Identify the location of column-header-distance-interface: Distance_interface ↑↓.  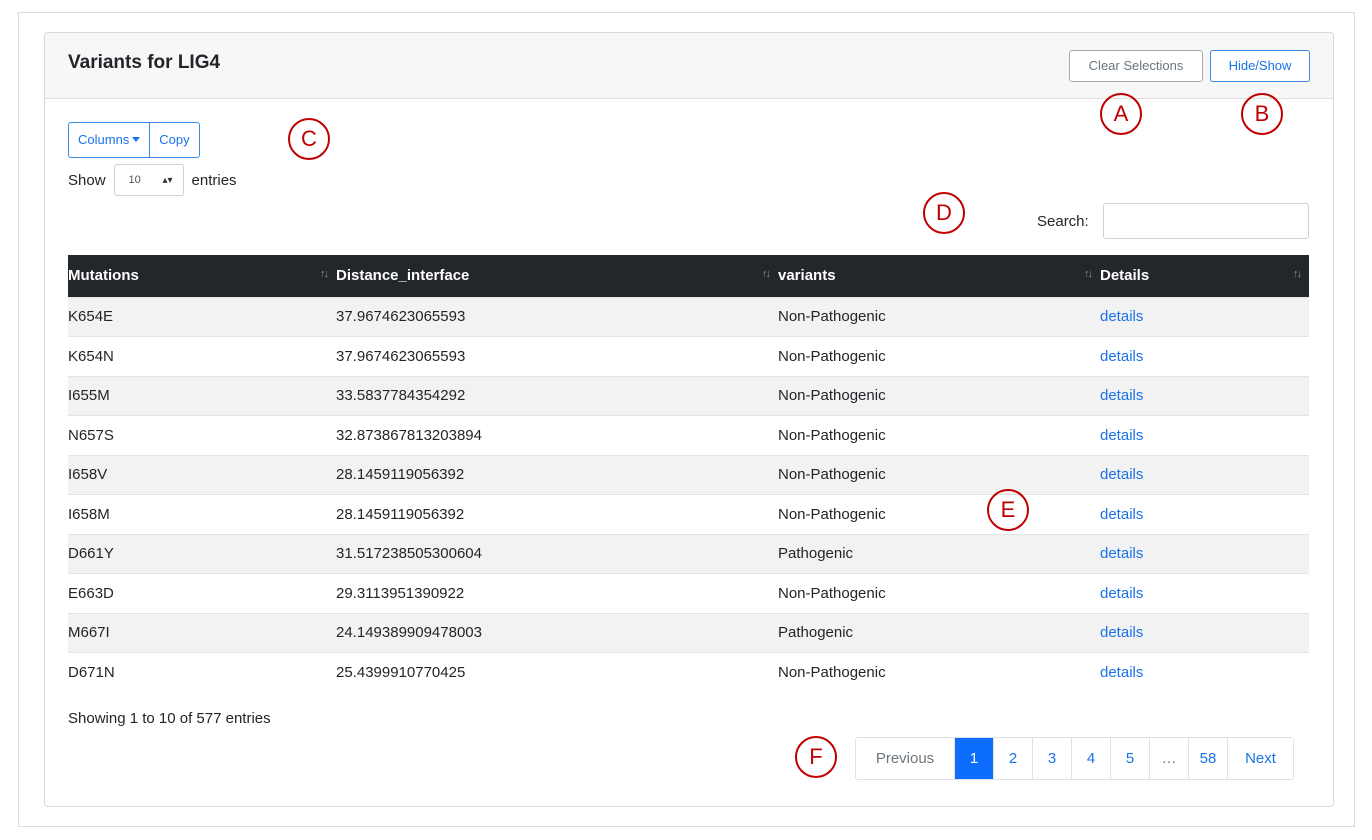
(557, 276).